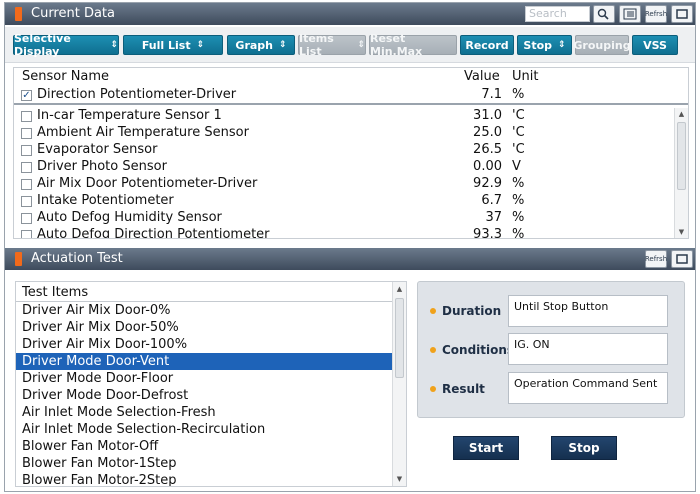 This screenshot has width=700, height=494. I want to click on selective-display-button: Selective Display ⇕, so click(66, 45).